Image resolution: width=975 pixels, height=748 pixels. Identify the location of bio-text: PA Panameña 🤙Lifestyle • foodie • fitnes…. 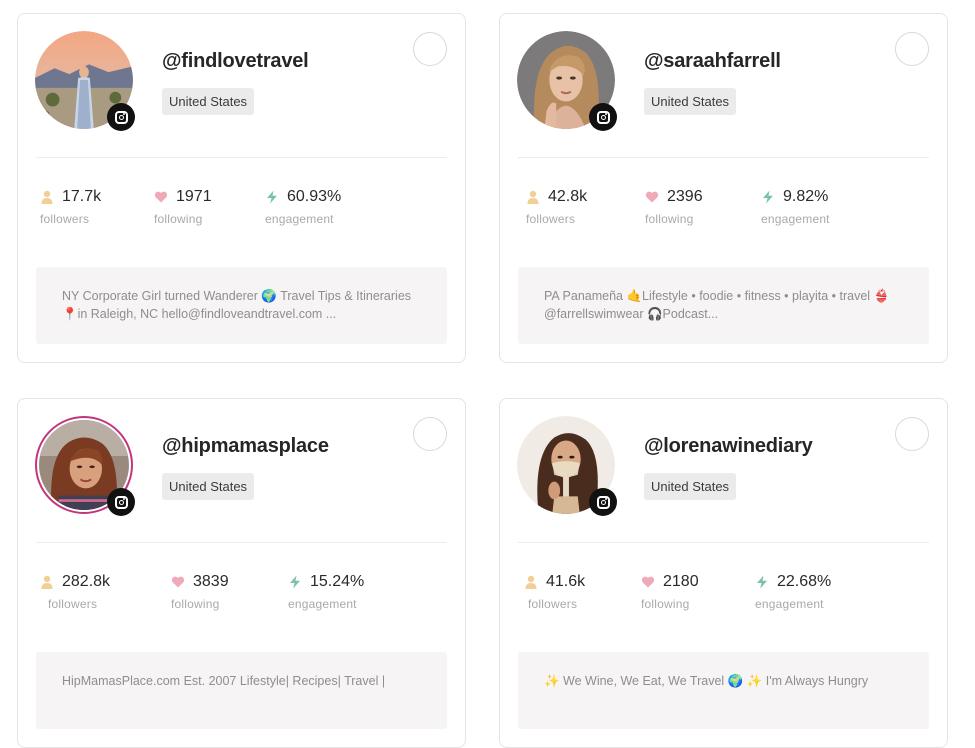
(723, 305).